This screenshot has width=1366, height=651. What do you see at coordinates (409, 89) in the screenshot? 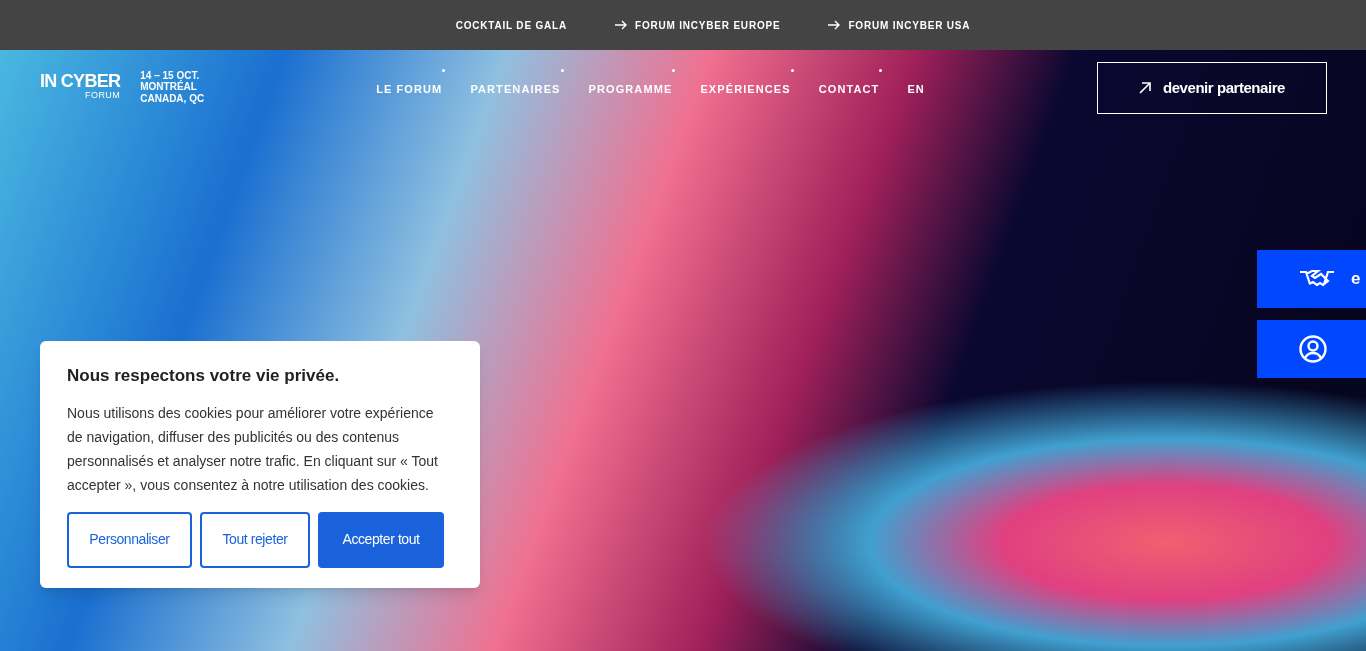
I see `nav-link: LE FORUM` at bounding box center [409, 89].